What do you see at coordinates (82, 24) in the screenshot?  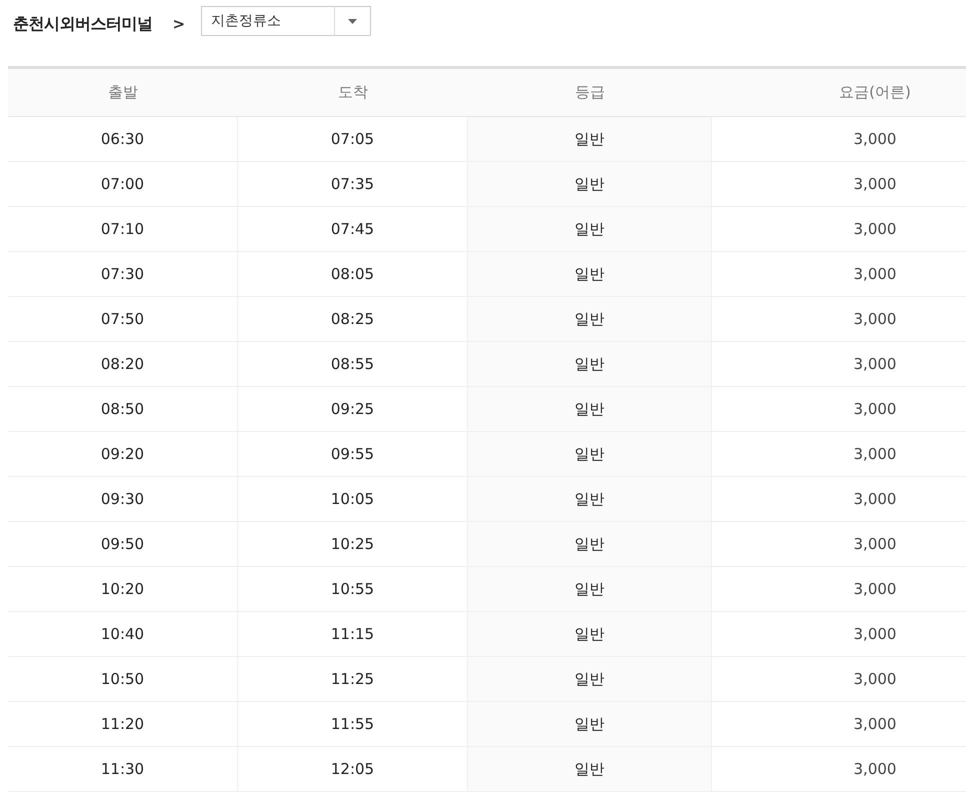 I see `origin-terminal: 춘천시외버스터미널` at bounding box center [82, 24].